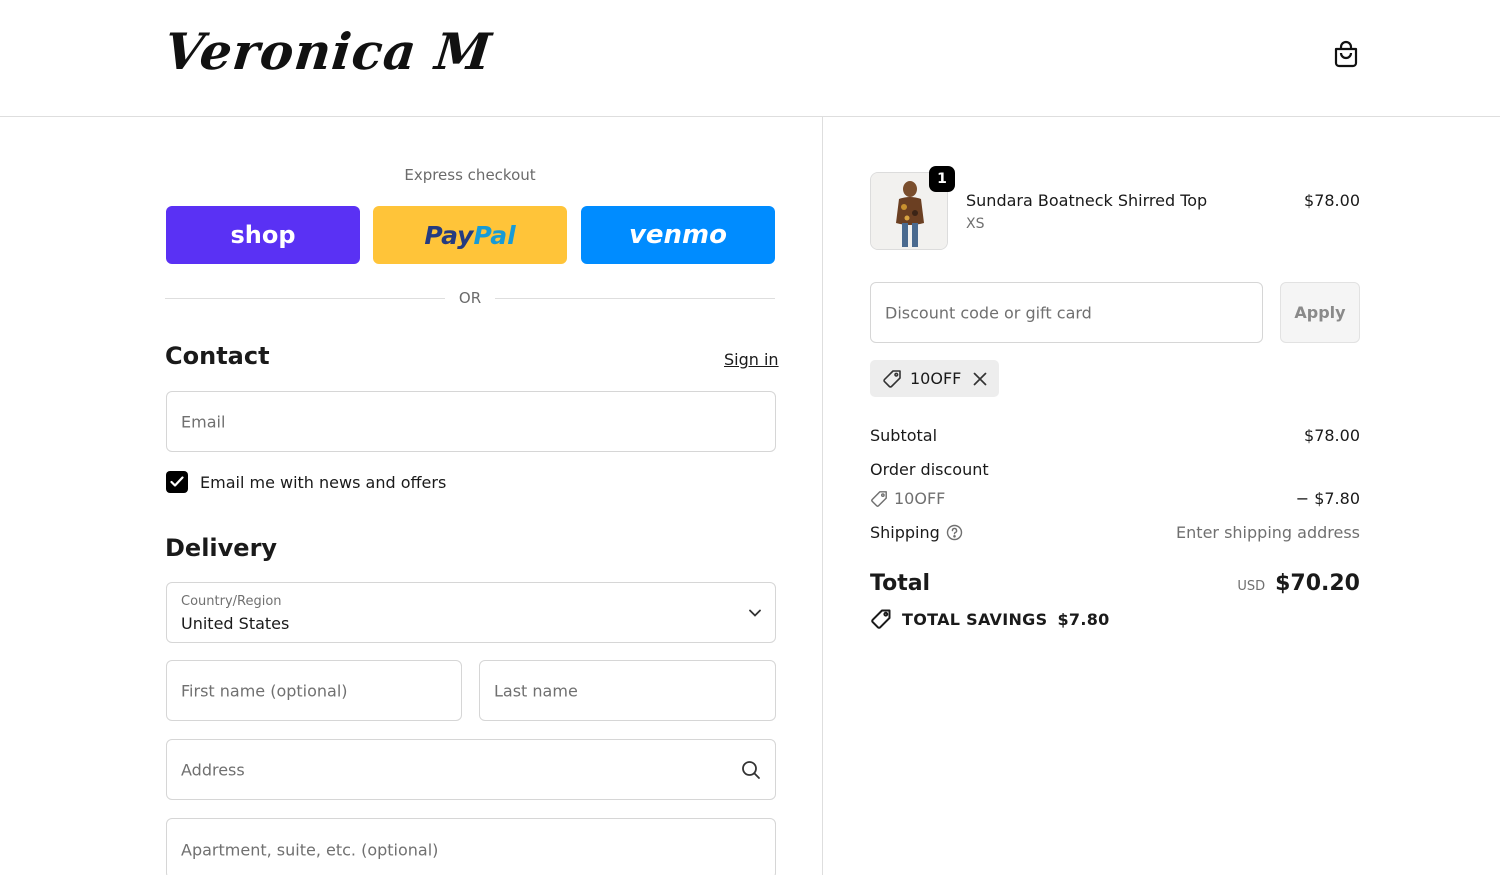 This screenshot has width=1500, height=875. Describe the element at coordinates (536, 690) in the screenshot. I see `last-name-placeholder: Last name` at that location.